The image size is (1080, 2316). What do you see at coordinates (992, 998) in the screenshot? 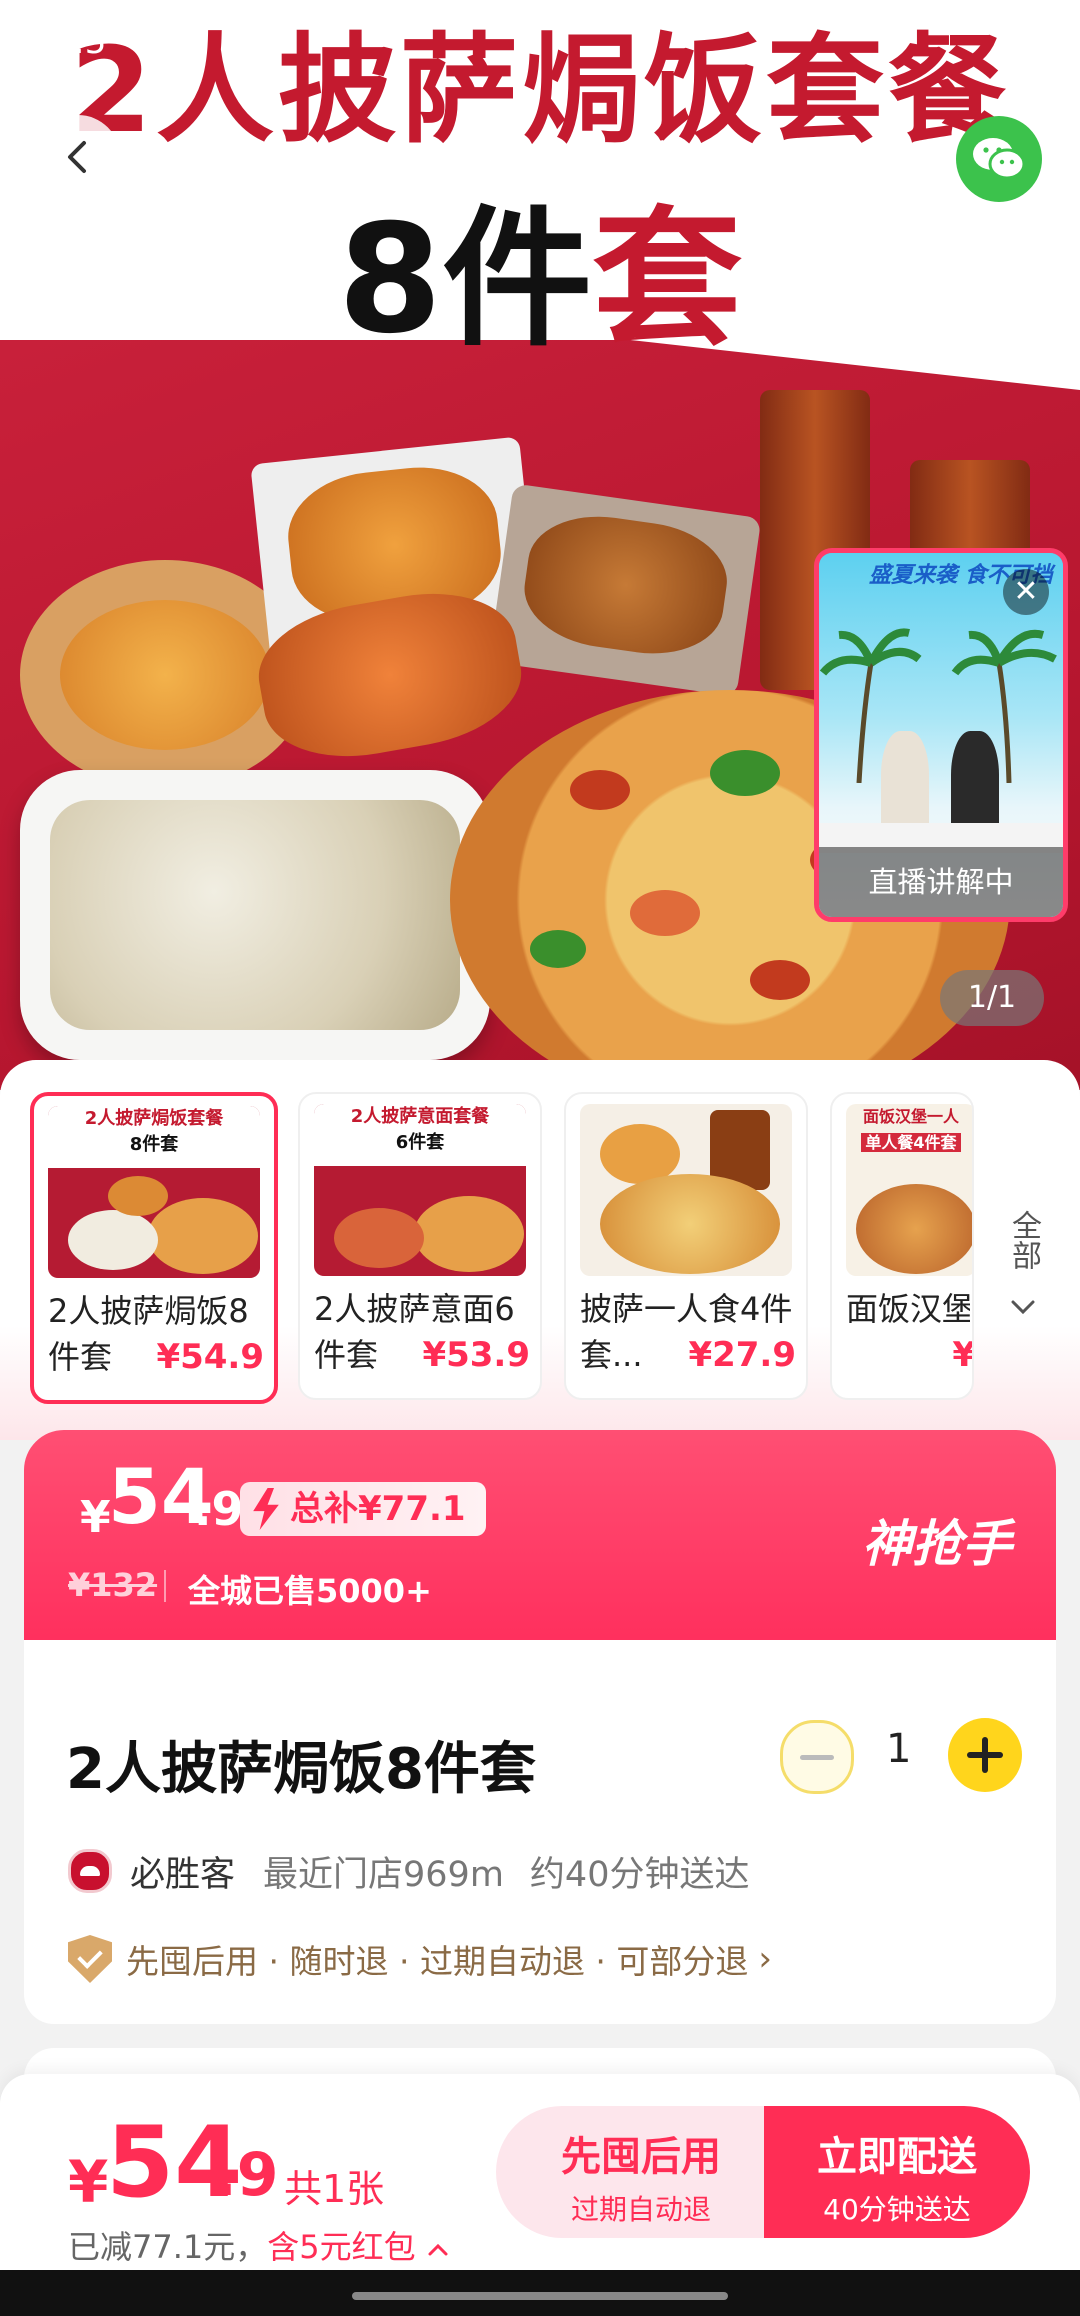
I see `image-pager: 1/1` at bounding box center [992, 998].